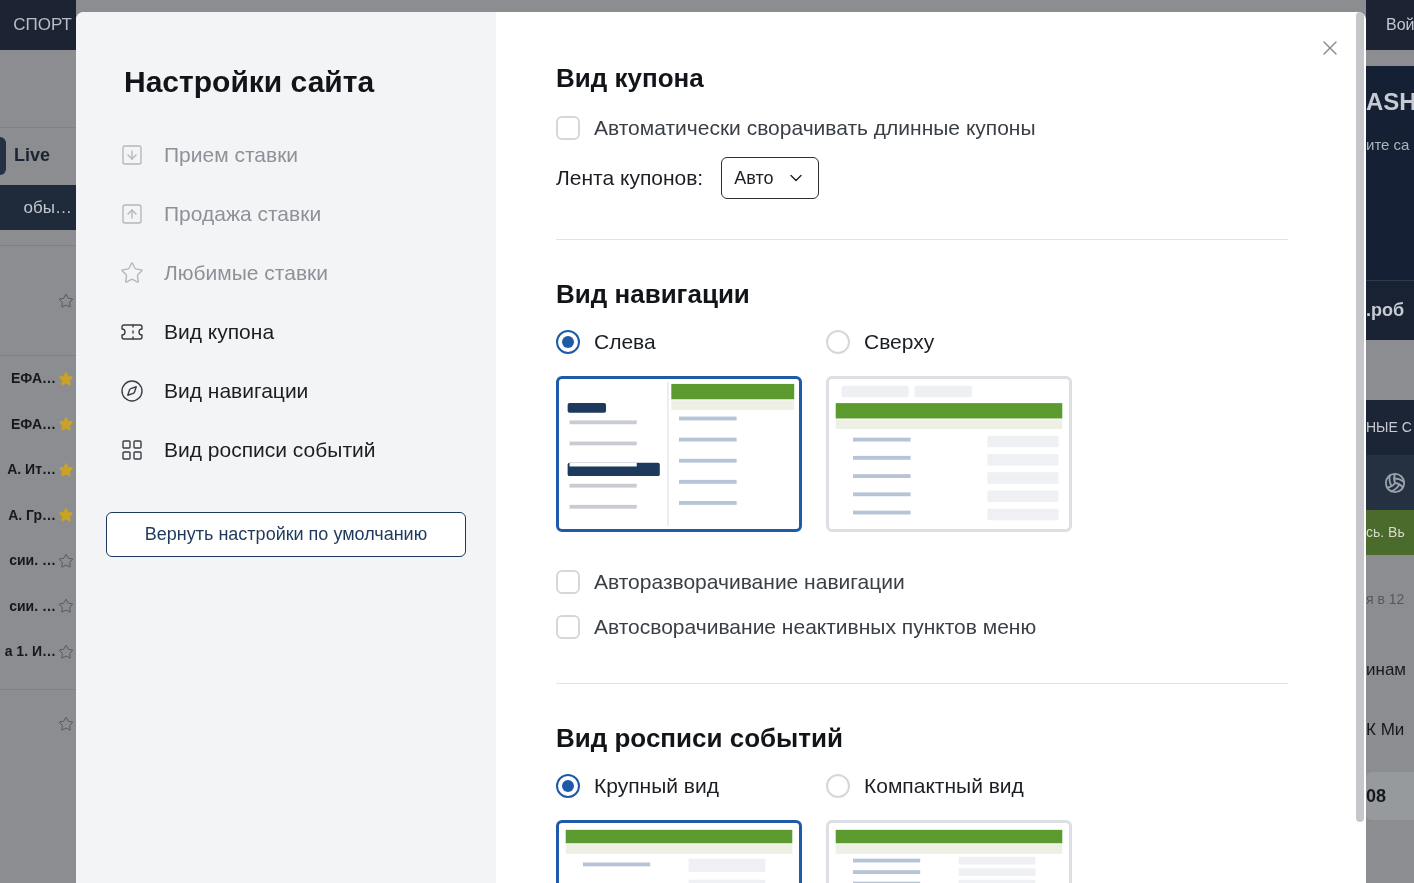 The height and width of the screenshot is (883, 1414). Describe the element at coordinates (132, 272) in the screenshot. I see `star-icon` at that location.